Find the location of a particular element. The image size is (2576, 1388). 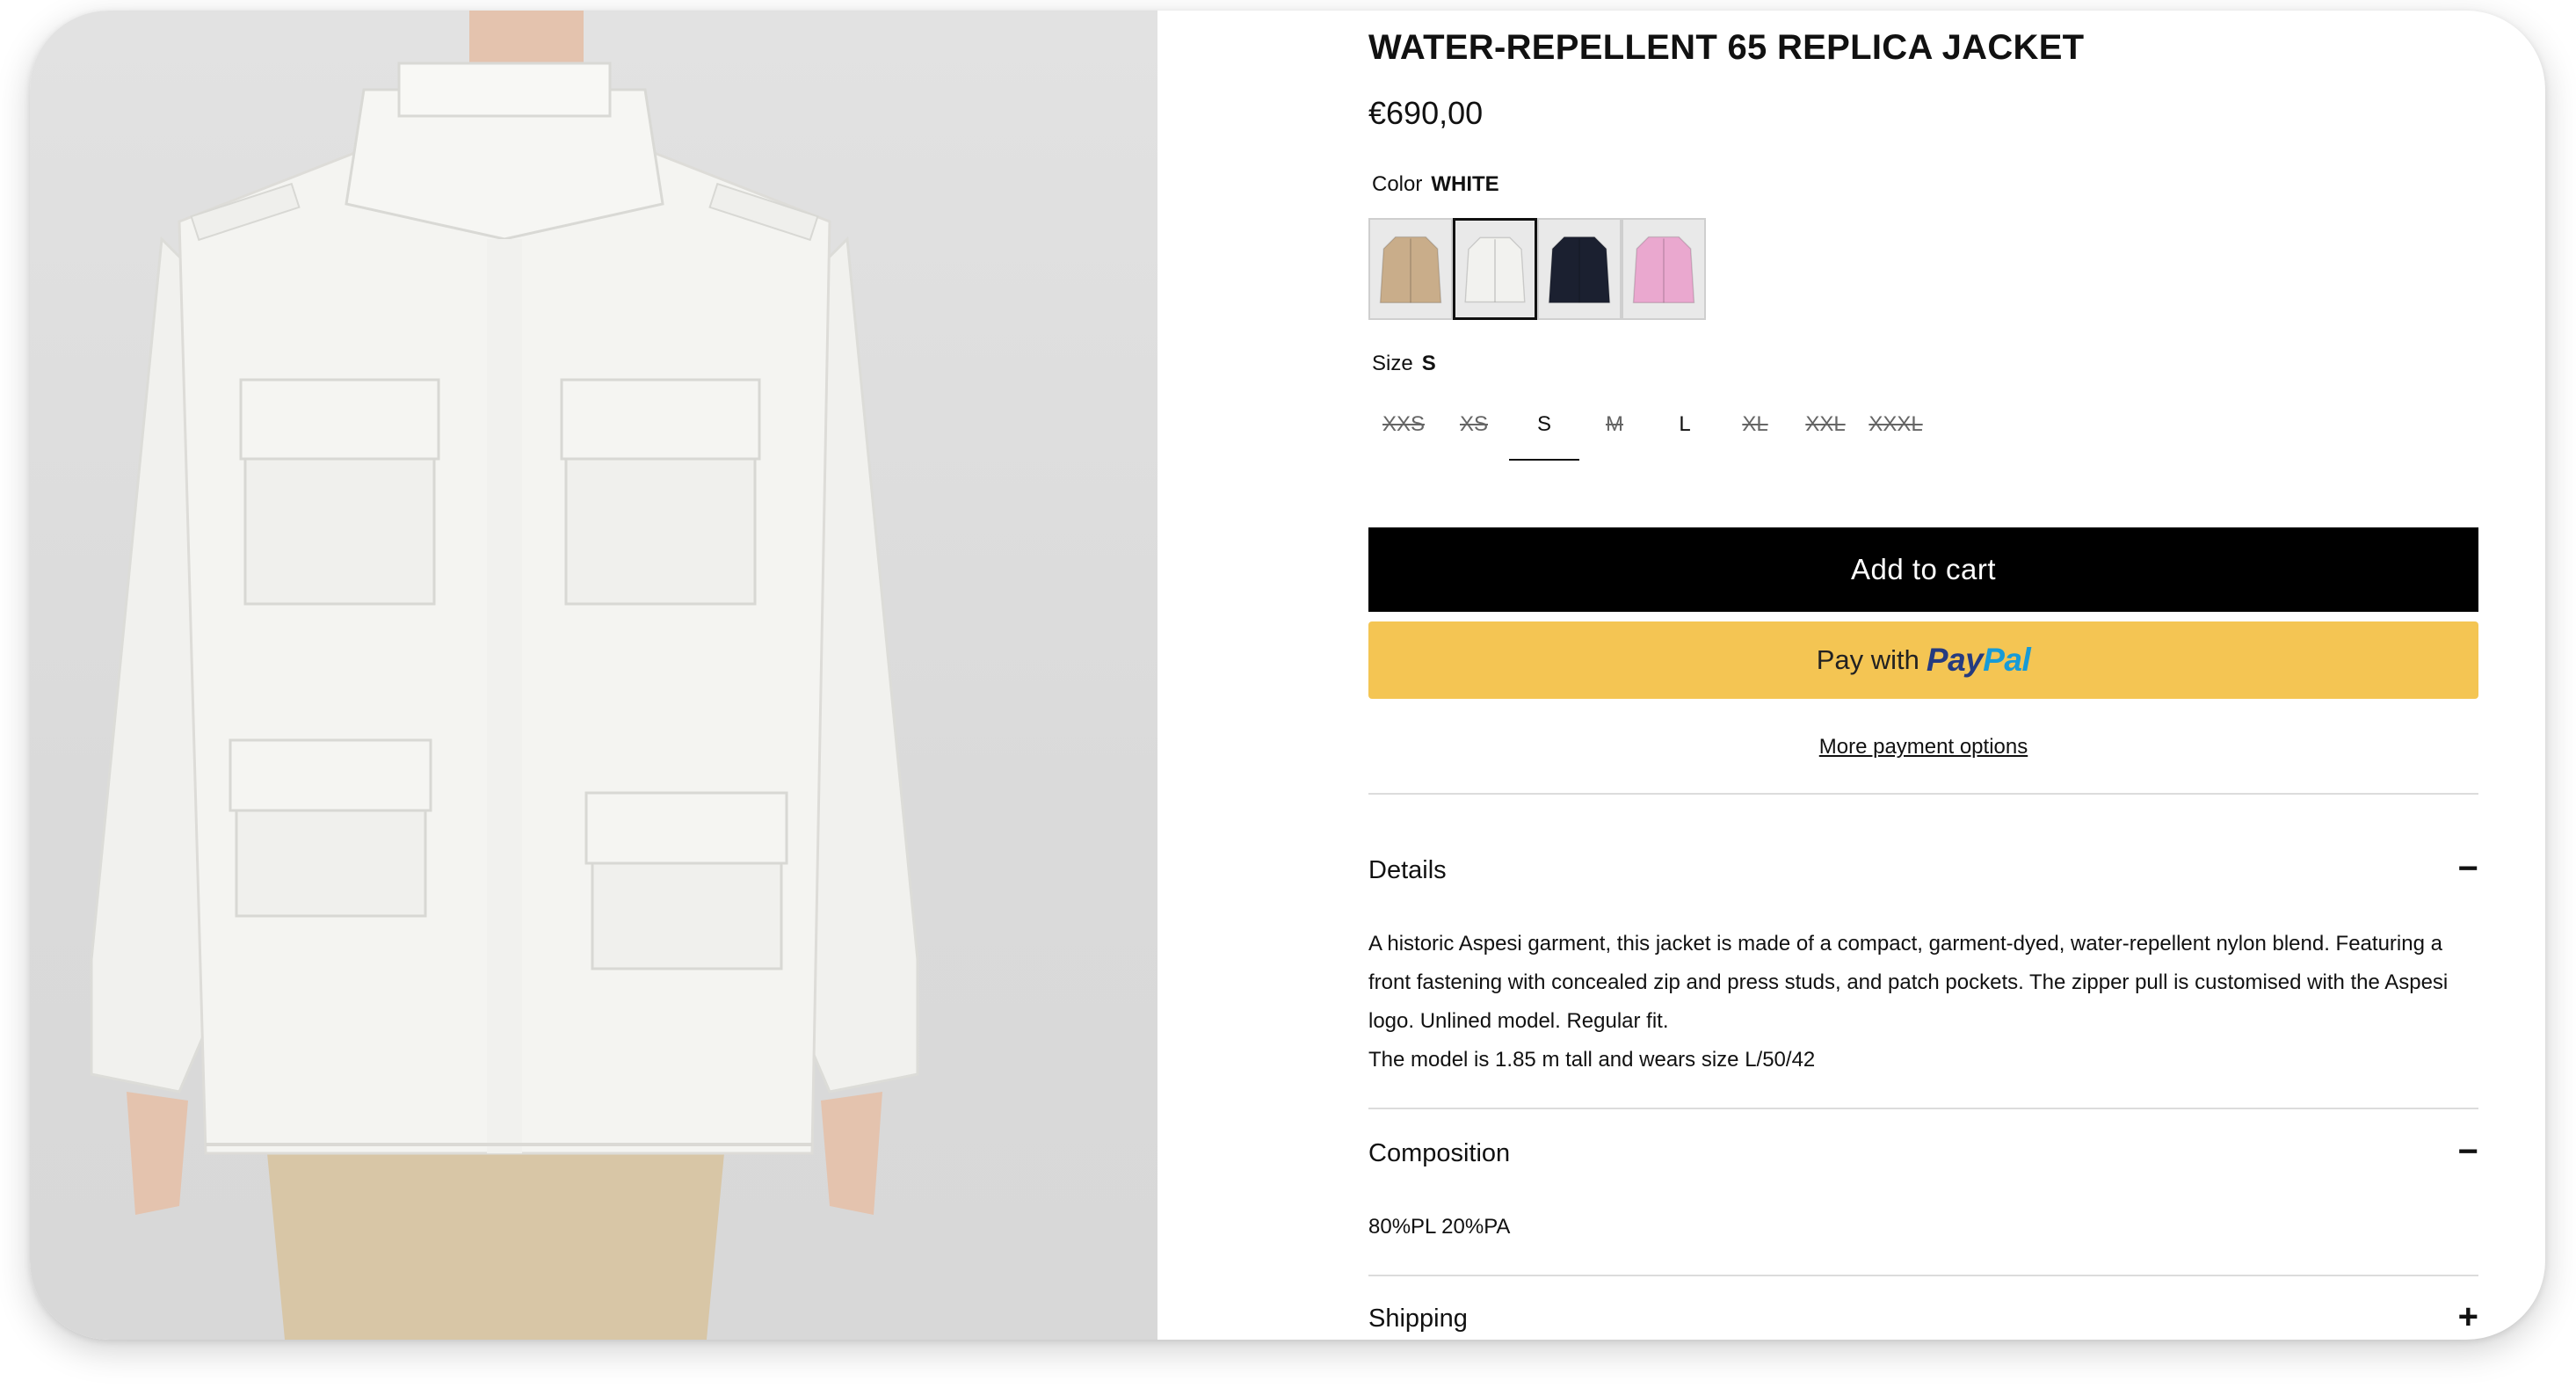

size-option-xxl: XXL is located at coordinates (1825, 432).